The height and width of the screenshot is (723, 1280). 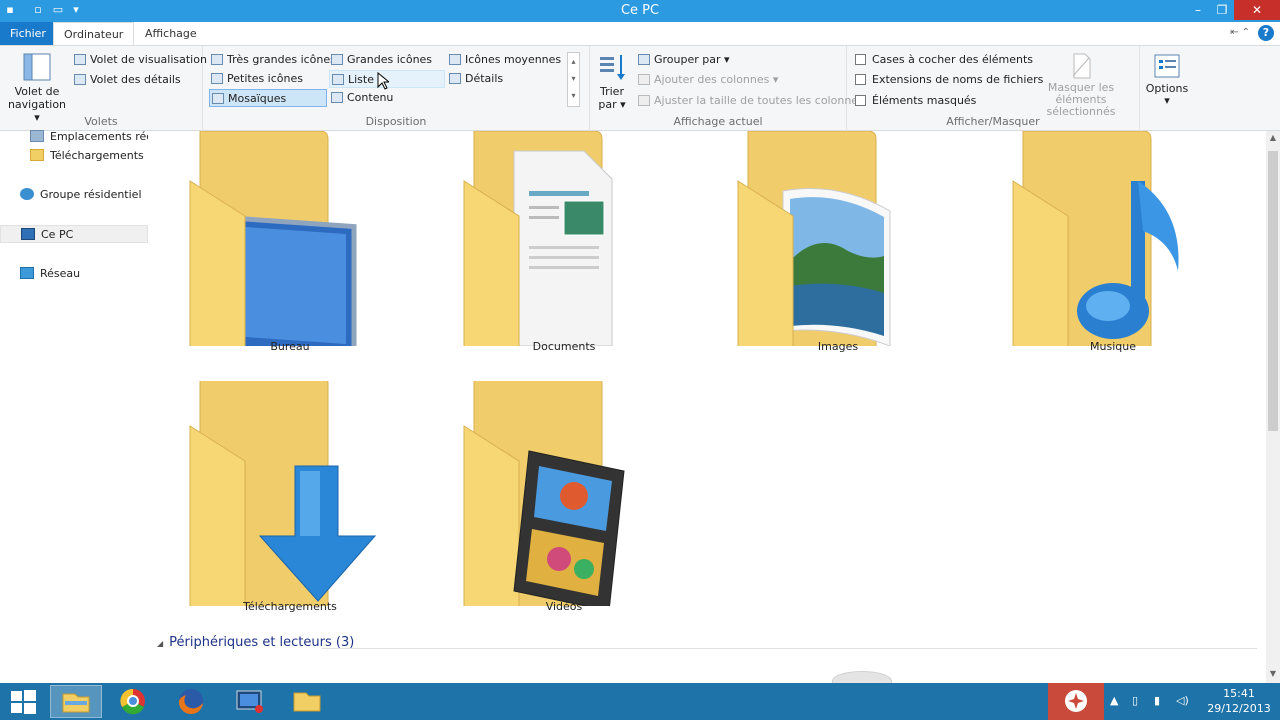 I want to click on options-icon, so click(x=1167, y=66).